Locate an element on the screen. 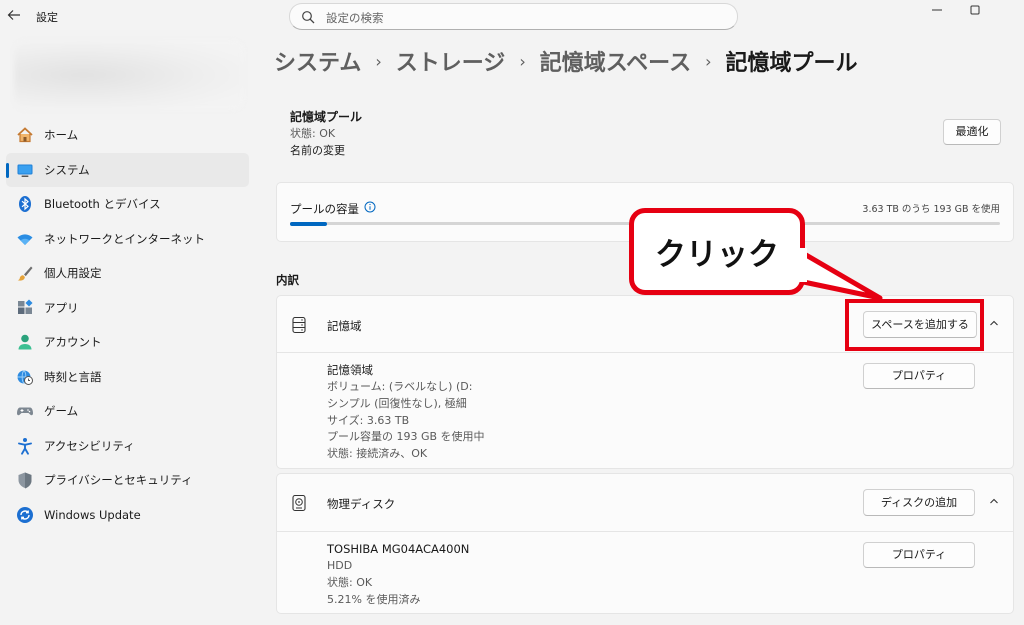 The image size is (1024, 625). accessibility-icon is located at coordinates (25, 446).